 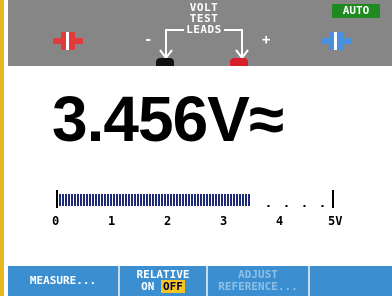 I want to click on relative-on-option: ON, so click(x=148, y=286).